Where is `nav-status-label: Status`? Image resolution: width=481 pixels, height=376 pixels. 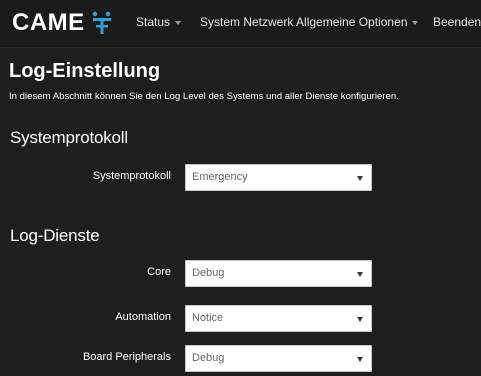 nav-status-label: Status is located at coordinates (153, 22).